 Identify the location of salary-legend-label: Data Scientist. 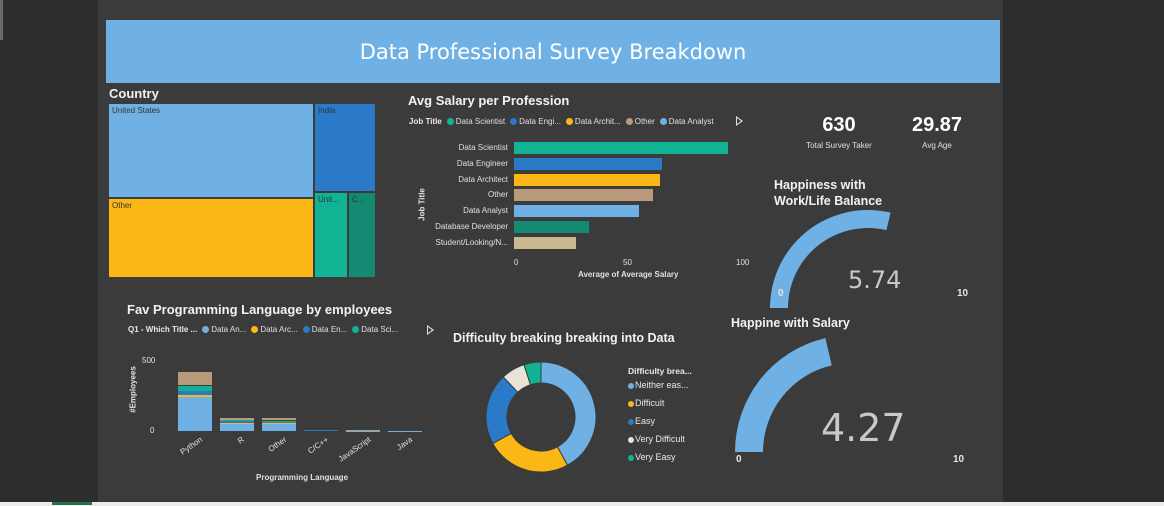
(480, 121).